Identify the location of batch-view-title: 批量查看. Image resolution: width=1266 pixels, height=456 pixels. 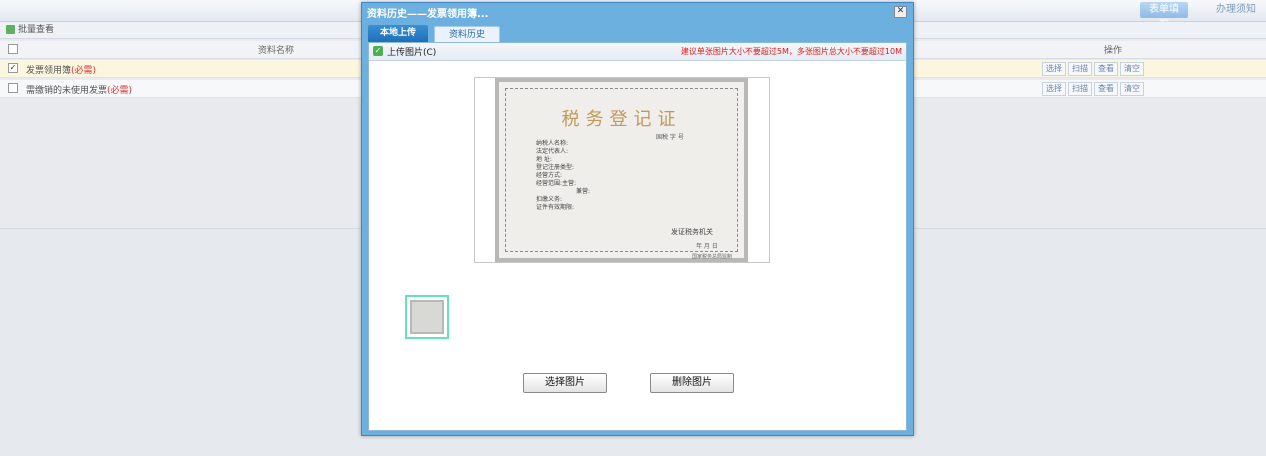
(36, 30).